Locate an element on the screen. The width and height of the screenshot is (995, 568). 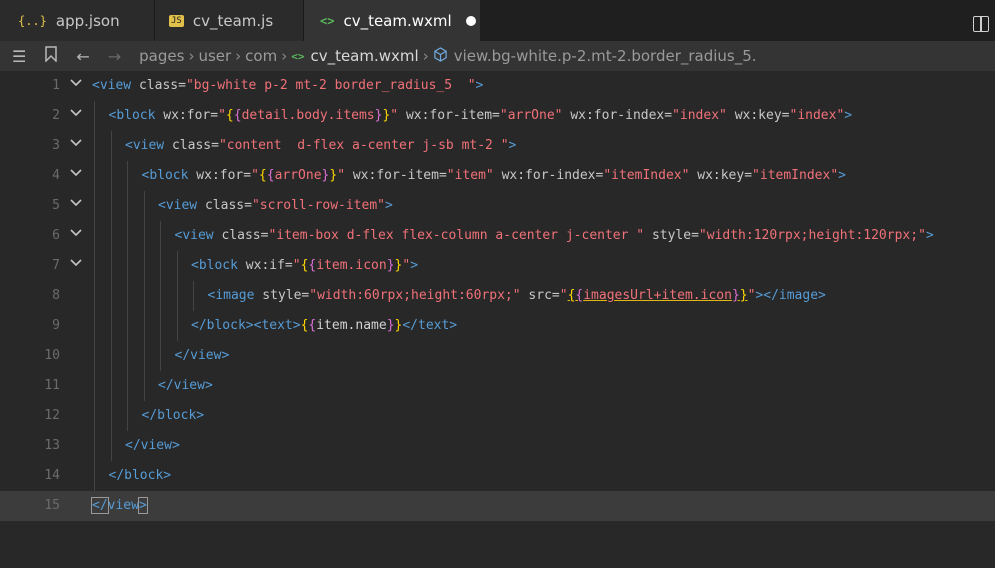
code-line: 14 </block> is located at coordinates (497, 476).